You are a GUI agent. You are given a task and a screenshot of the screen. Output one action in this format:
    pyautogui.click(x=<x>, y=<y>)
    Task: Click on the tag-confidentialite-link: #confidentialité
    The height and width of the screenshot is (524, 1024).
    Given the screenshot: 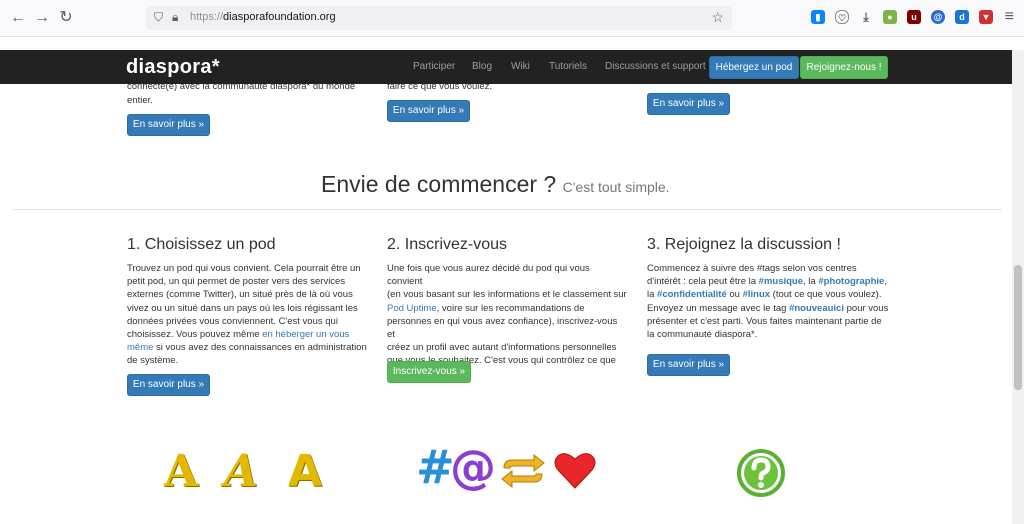 What is the action you would take?
    pyautogui.click(x=692, y=294)
    